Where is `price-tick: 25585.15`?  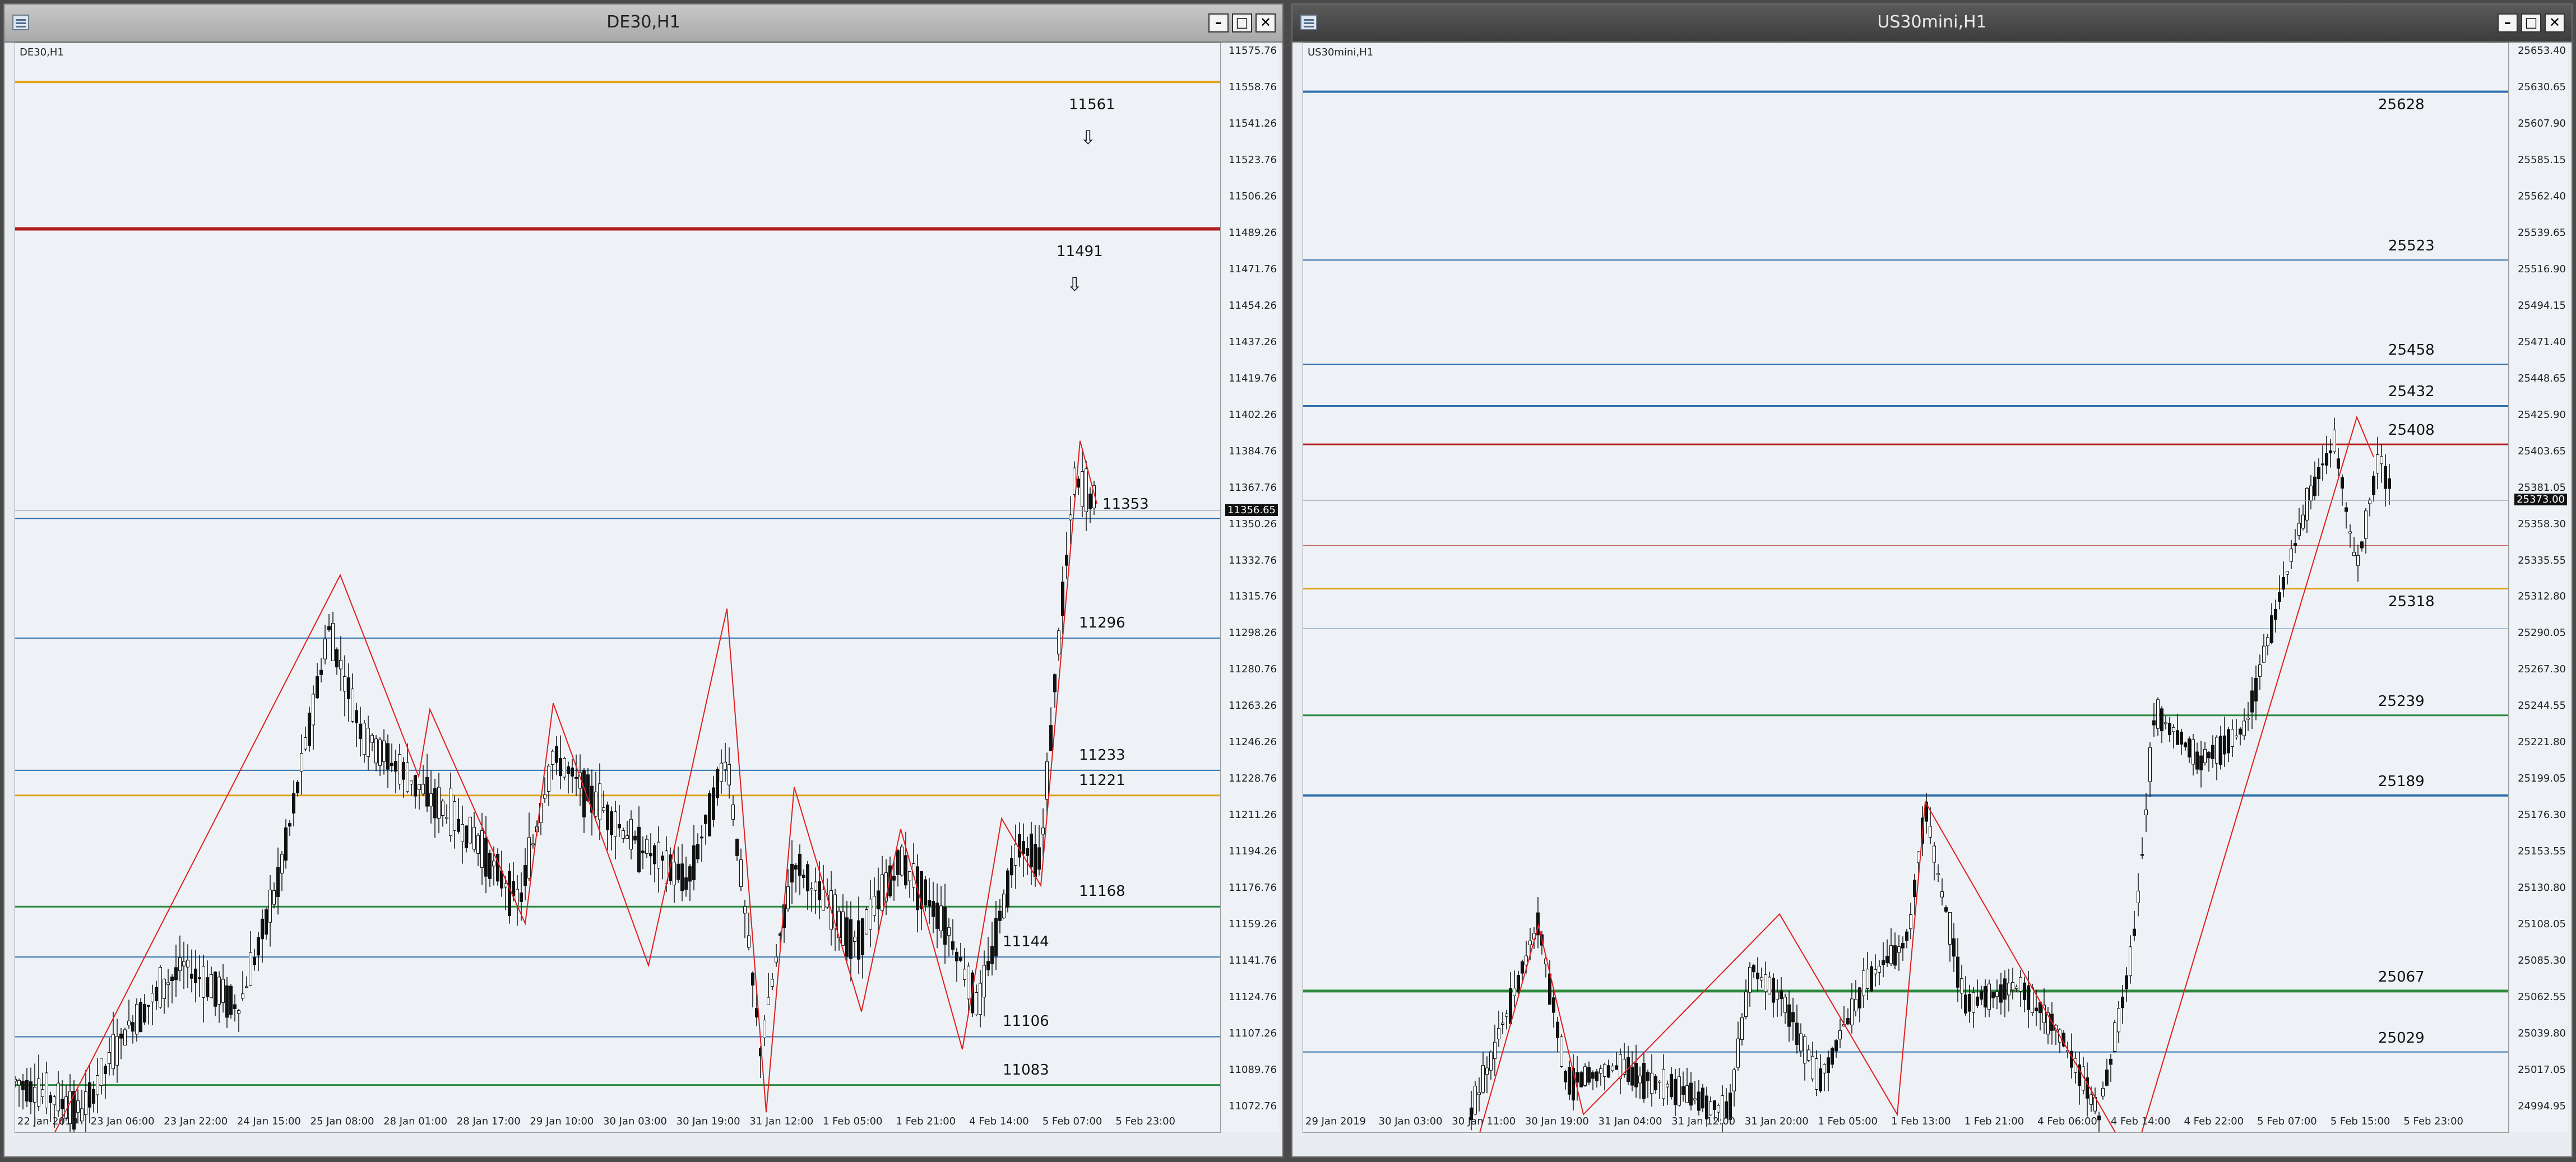
price-tick: 25585.15 is located at coordinates (2542, 160).